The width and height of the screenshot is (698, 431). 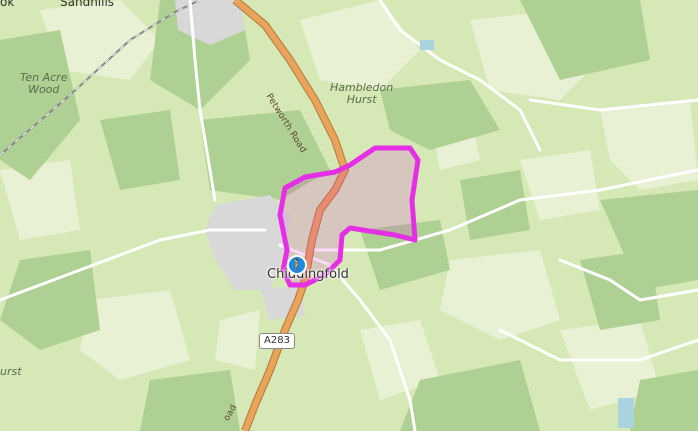 What do you see at coordinates (7, 4) in the screenshot?
I see `ok-label: ok` at bounding box center [7, 4].